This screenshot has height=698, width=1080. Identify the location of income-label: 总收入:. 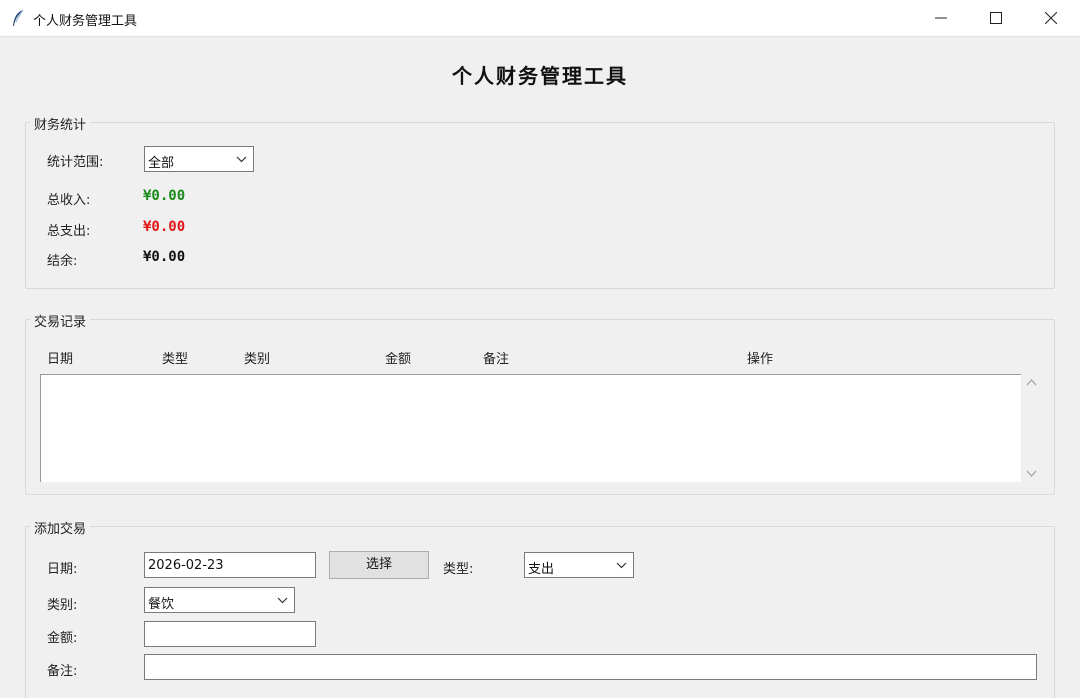
(69, 200).